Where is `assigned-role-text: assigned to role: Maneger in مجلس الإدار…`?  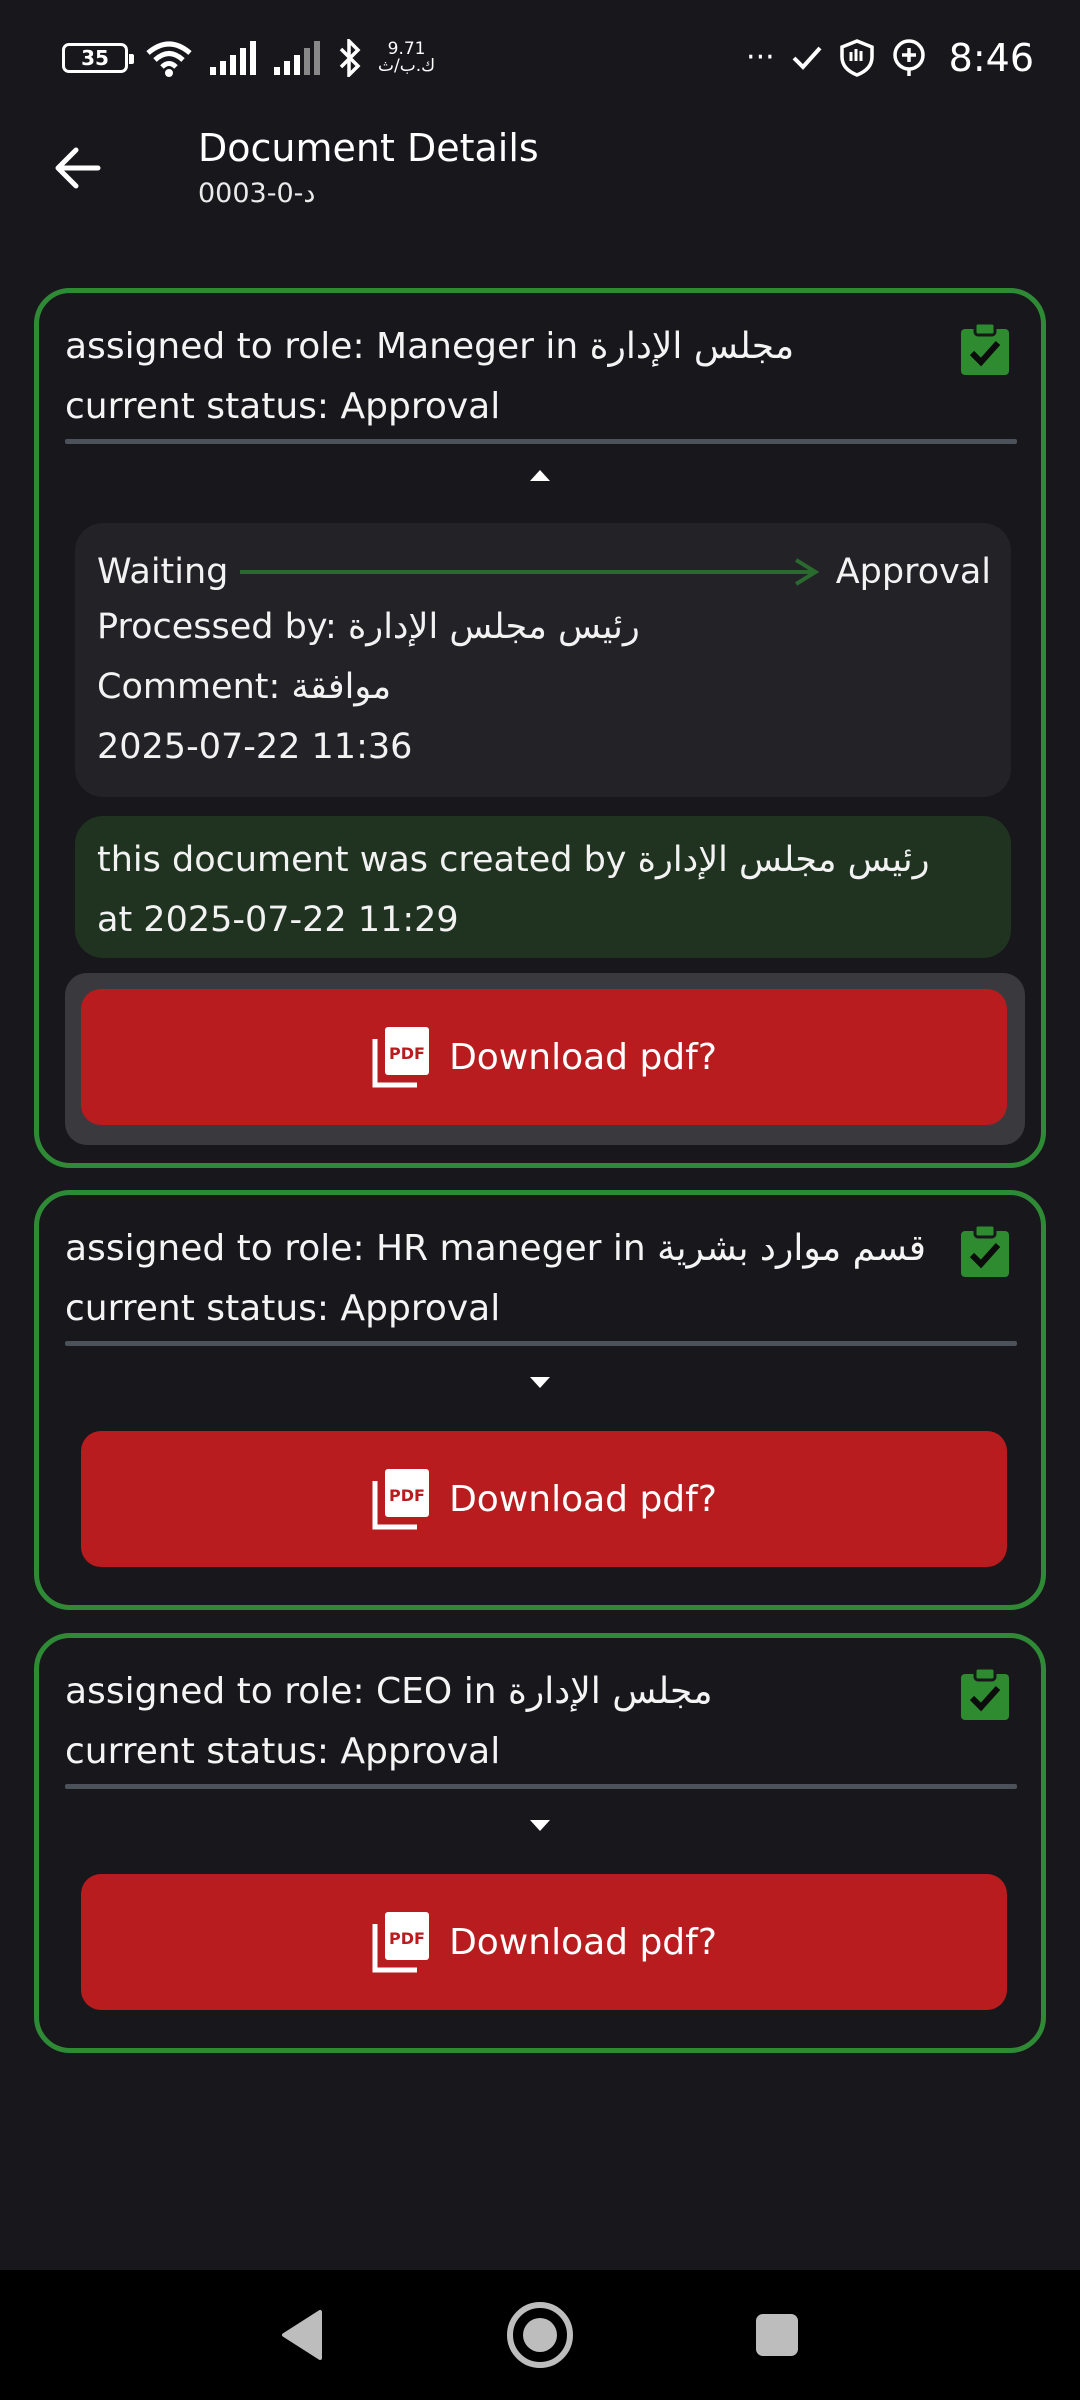 assigned-role-text: assigned to role: Maneger in مجلس الإدار… is located at coordinates (430, 346).